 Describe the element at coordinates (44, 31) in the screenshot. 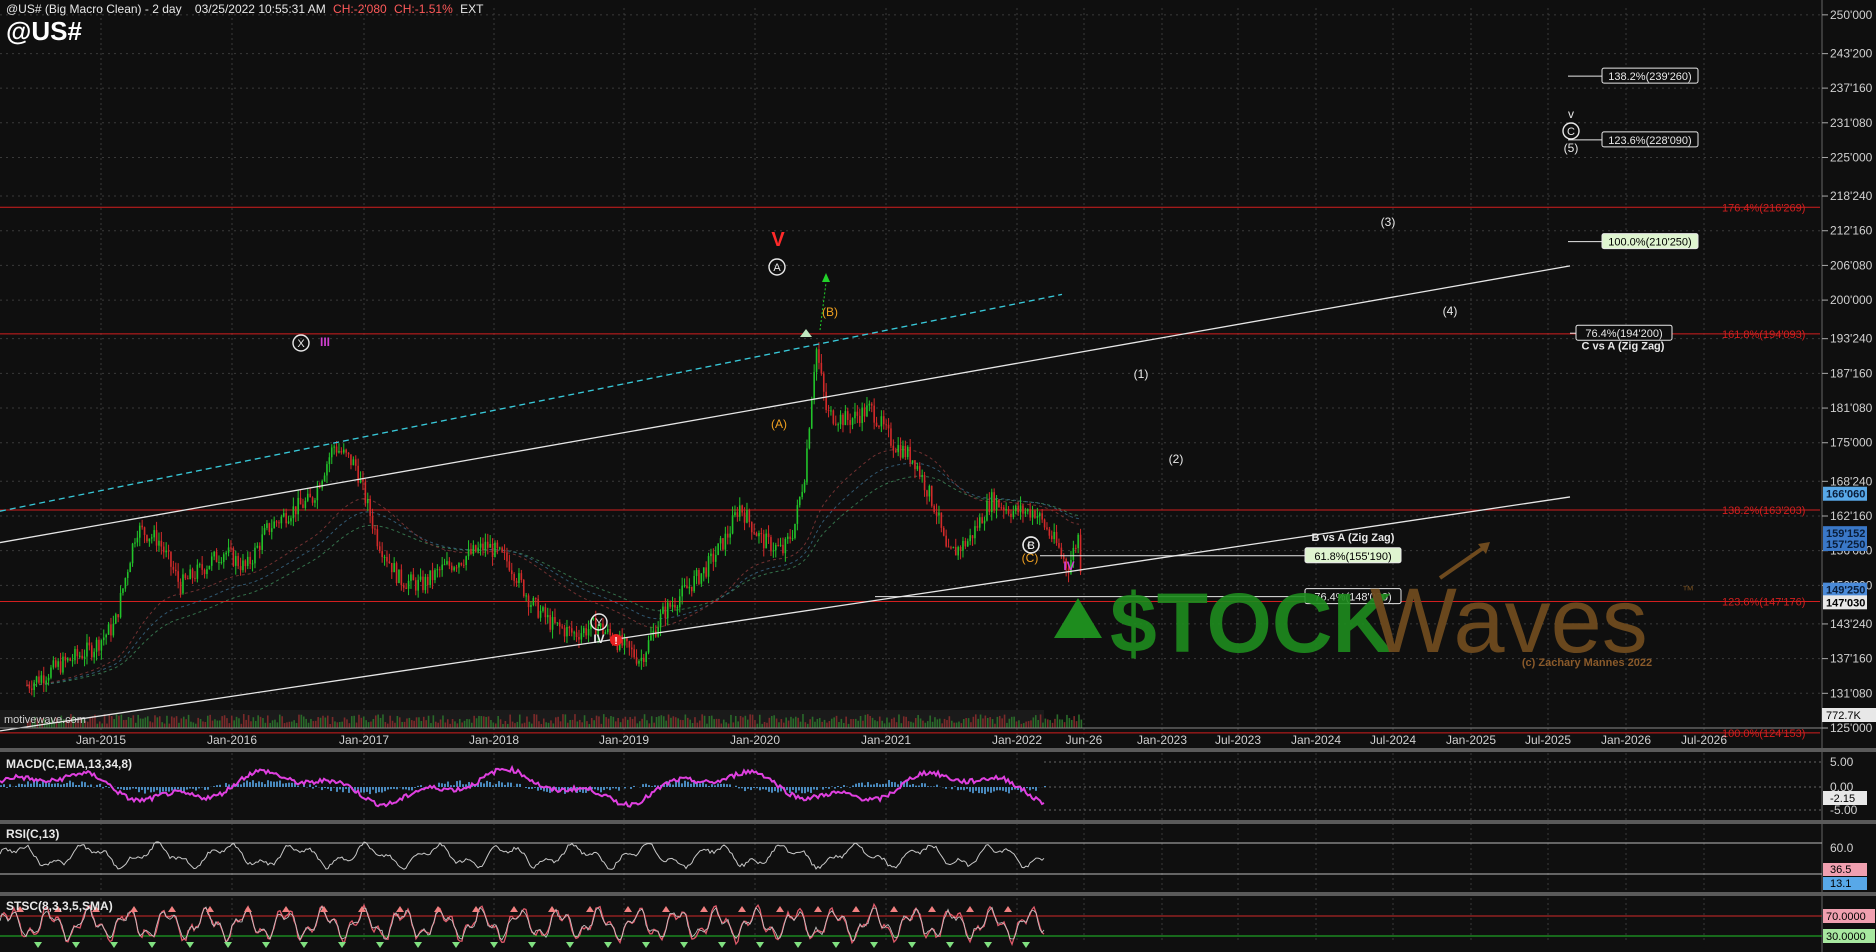

I see `symbol-label: @US#` at that location.